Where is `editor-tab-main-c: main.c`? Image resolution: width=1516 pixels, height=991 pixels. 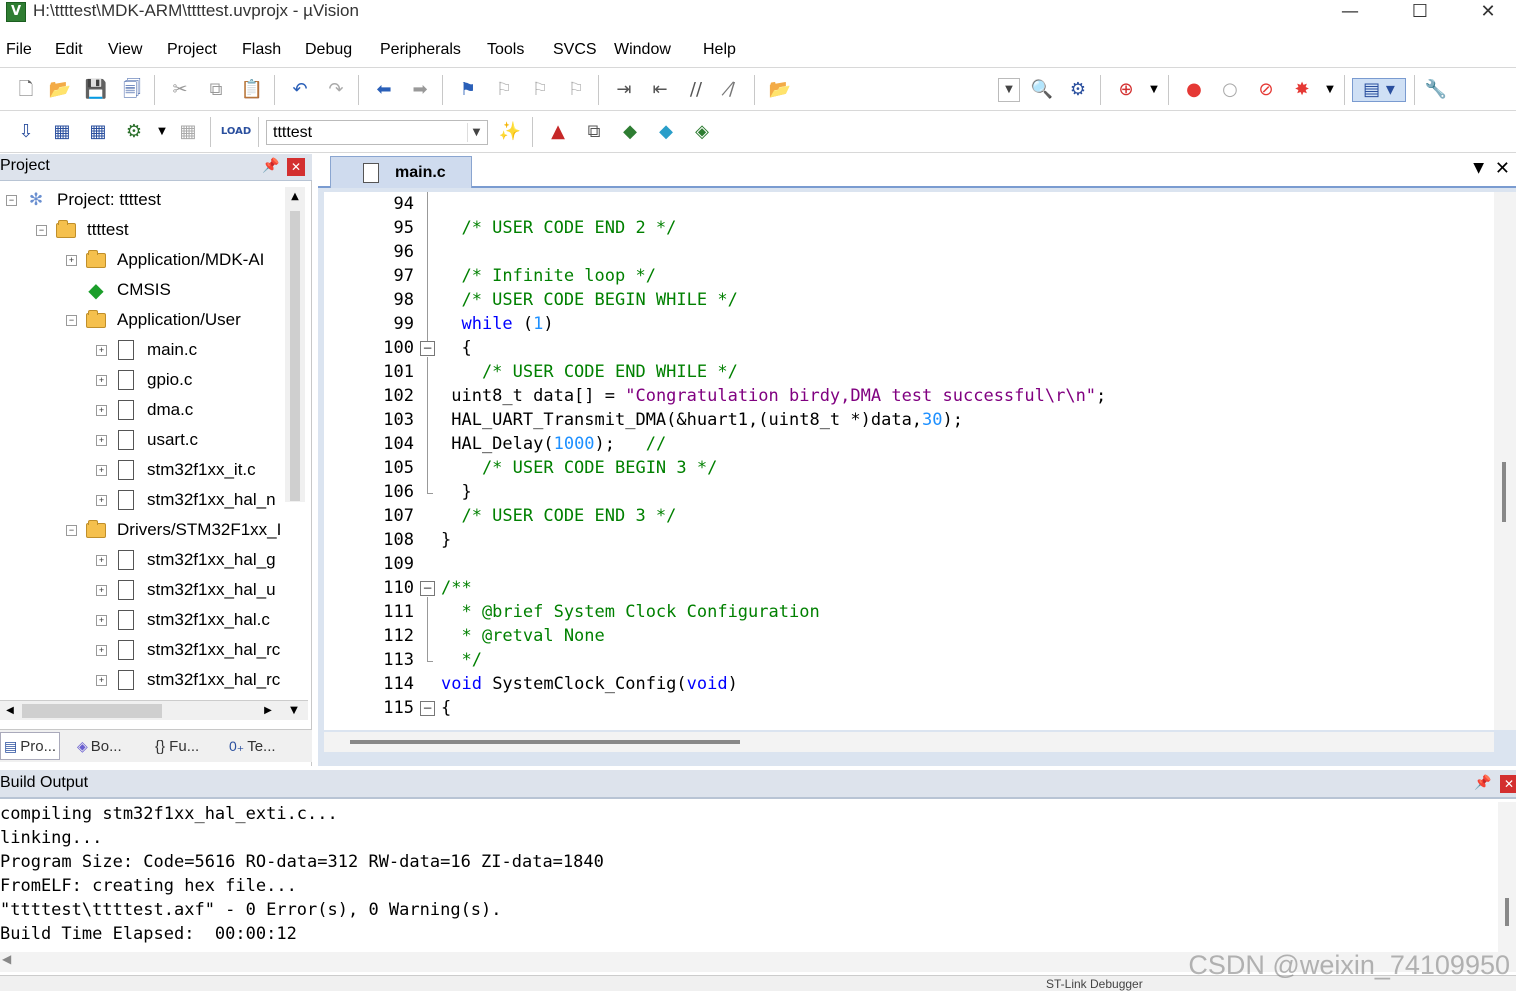
editor-tab-main-c: main.c is located at coordinates (401, 172).